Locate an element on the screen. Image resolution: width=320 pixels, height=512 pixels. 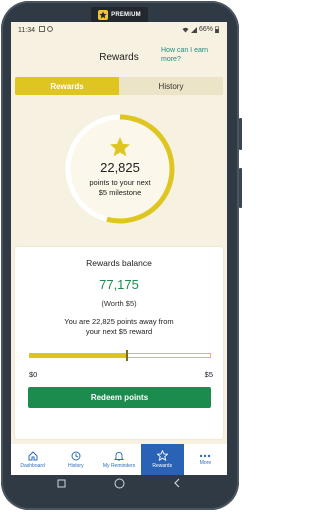
reward-progress-marker is located at coordinates (127, 355).